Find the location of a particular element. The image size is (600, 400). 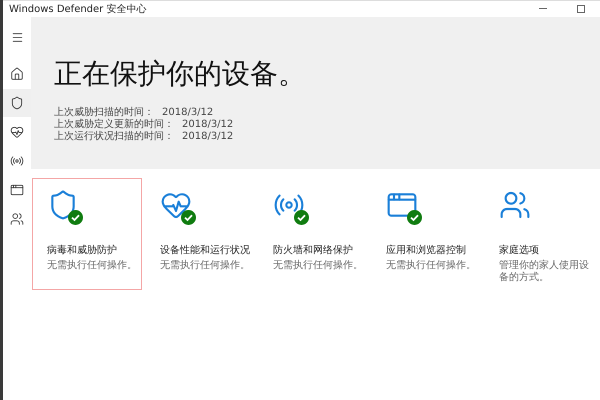

card-title: 应用和浏览器控制 is located at coordinates (426, 250).